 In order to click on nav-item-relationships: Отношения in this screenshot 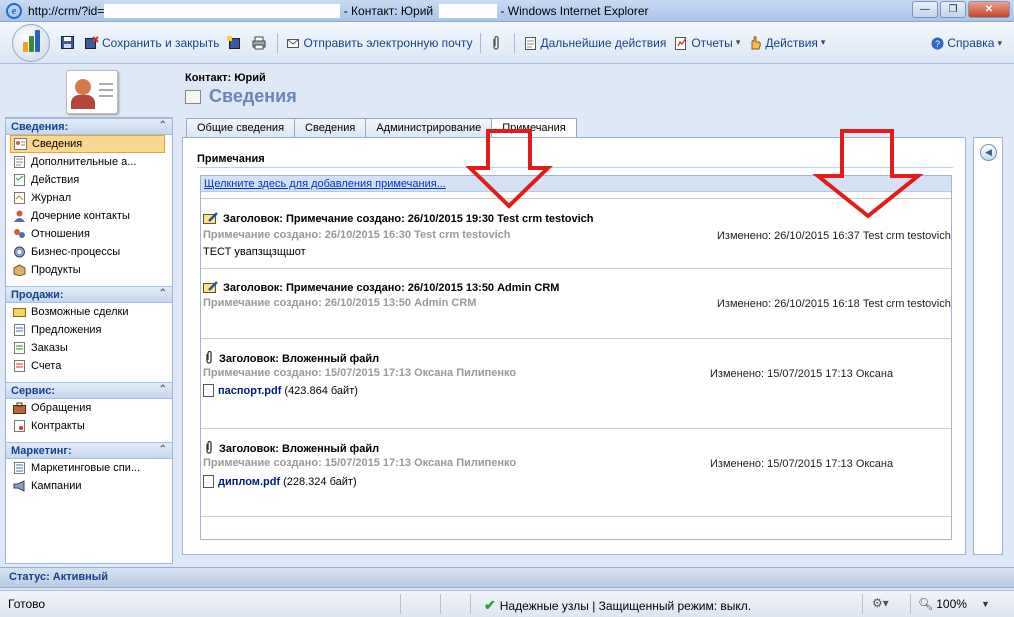, I will do `click(89, 234)`.